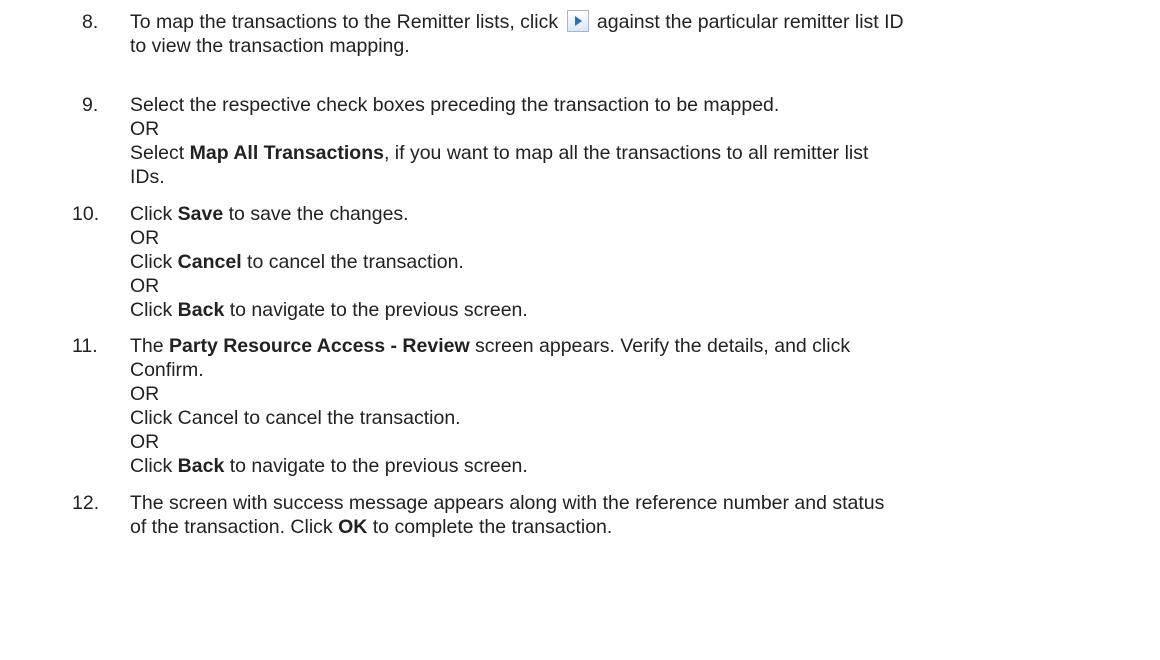 This screenshot has height=660, width=1160. I want to click on step-emphasis: Map All Transactions, so click(286, 153).